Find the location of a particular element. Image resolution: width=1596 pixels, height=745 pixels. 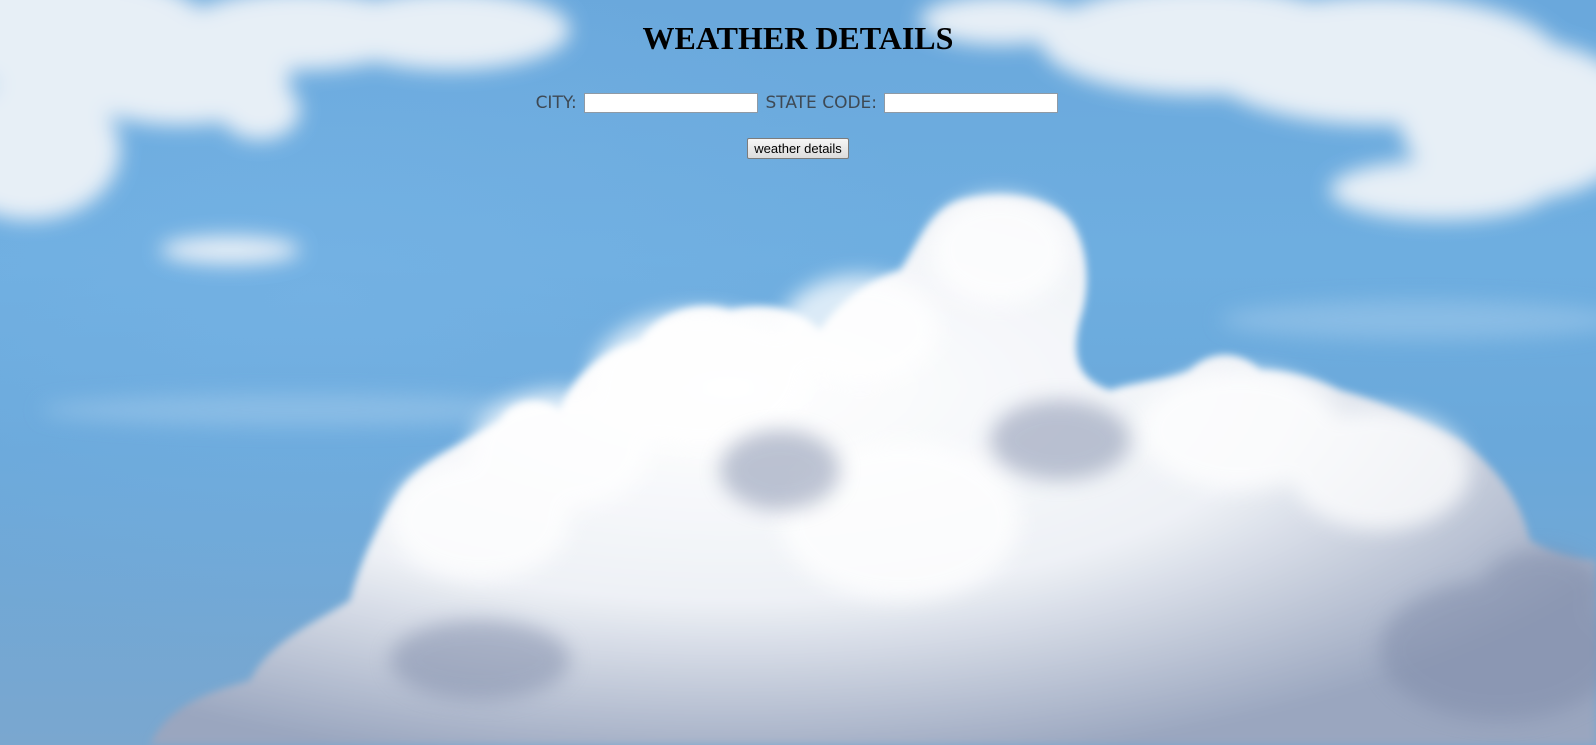

submit-row: weather details is located at coordinates (798, 148).